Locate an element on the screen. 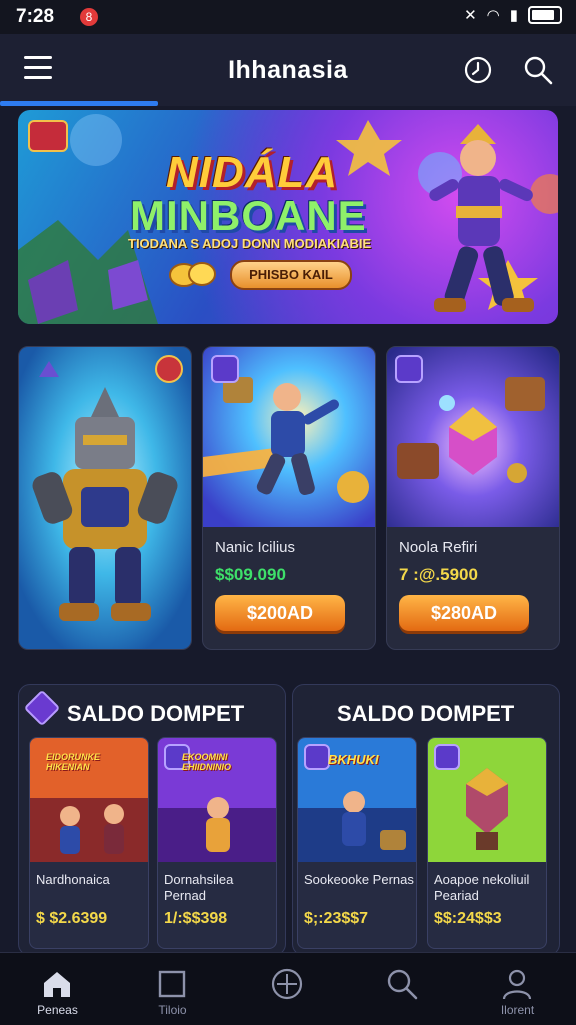  item-name: Sookeooke Pernas is located at coordinates (359, 879).